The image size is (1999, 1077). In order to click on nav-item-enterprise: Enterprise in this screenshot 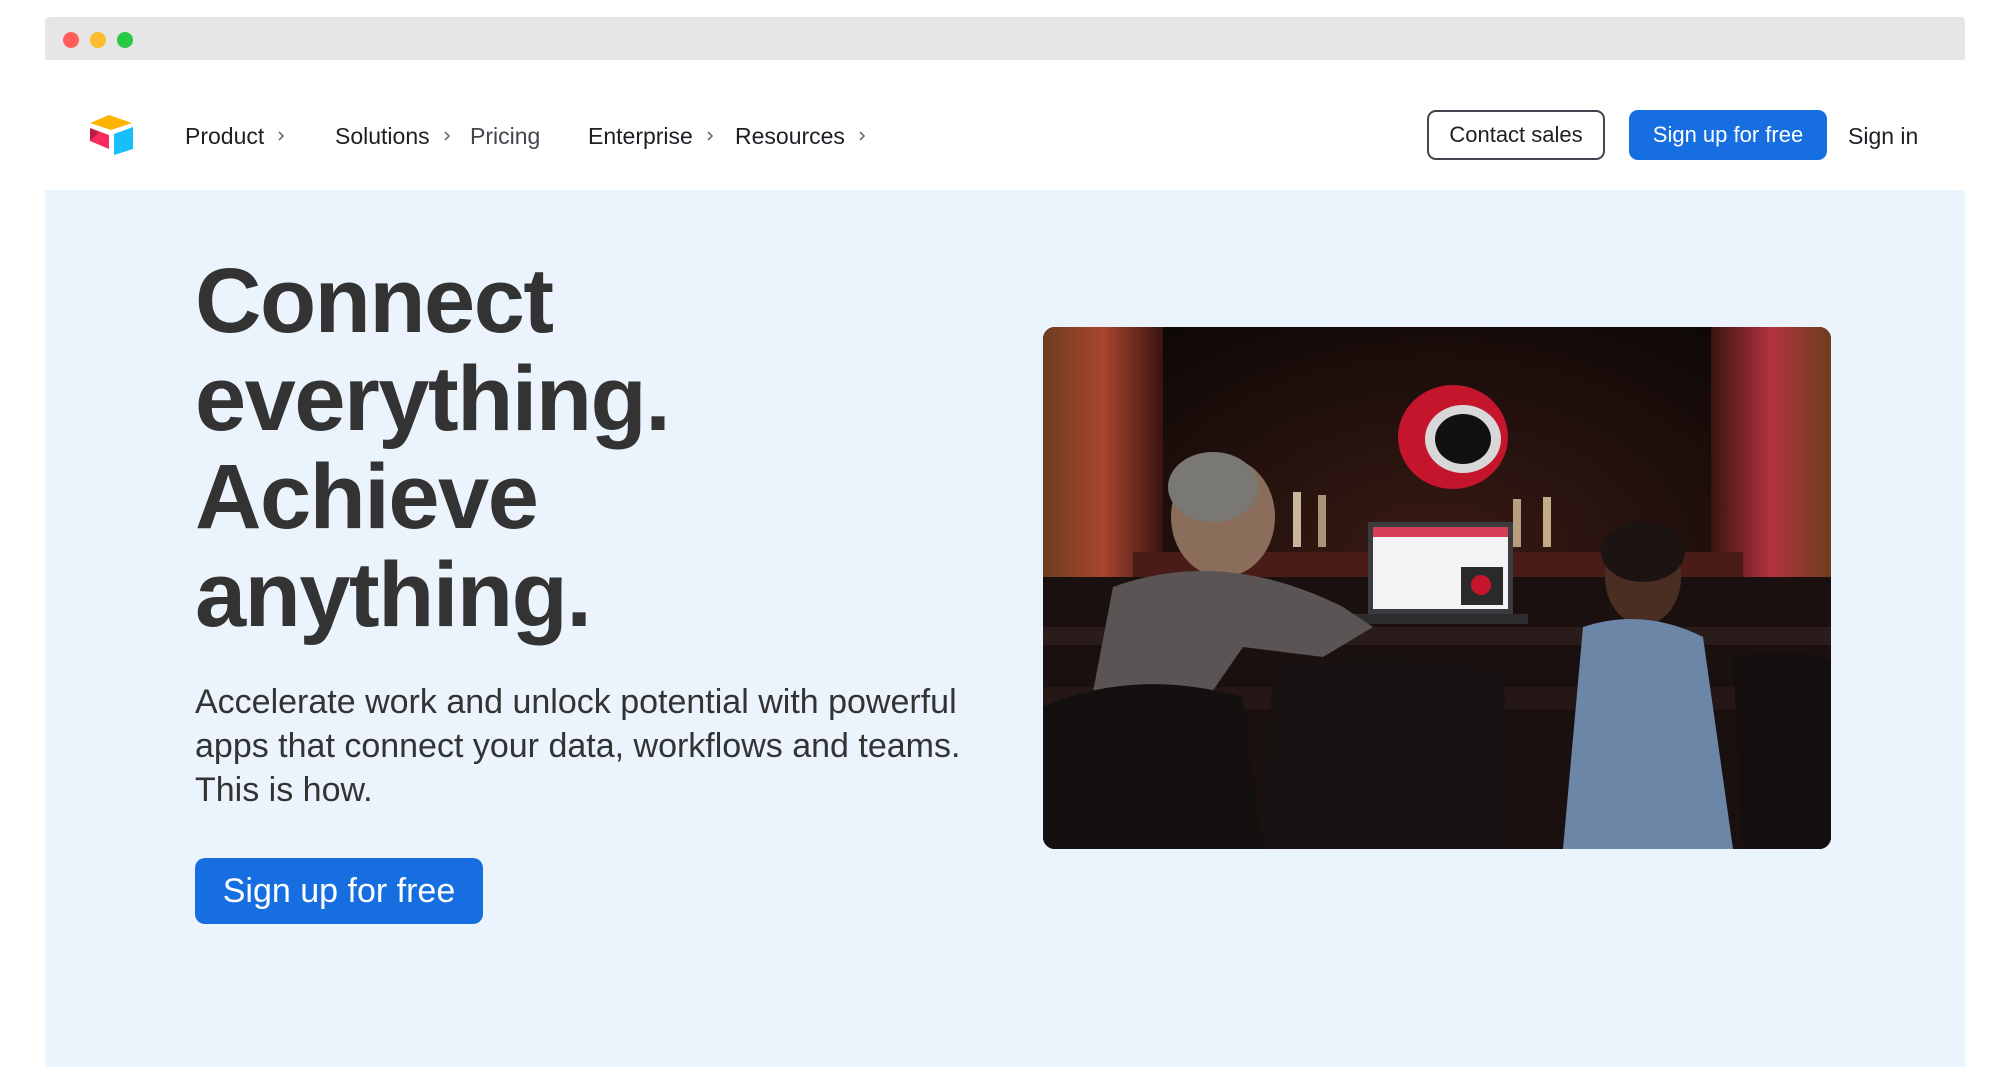, I will do `click(652, 136)`.